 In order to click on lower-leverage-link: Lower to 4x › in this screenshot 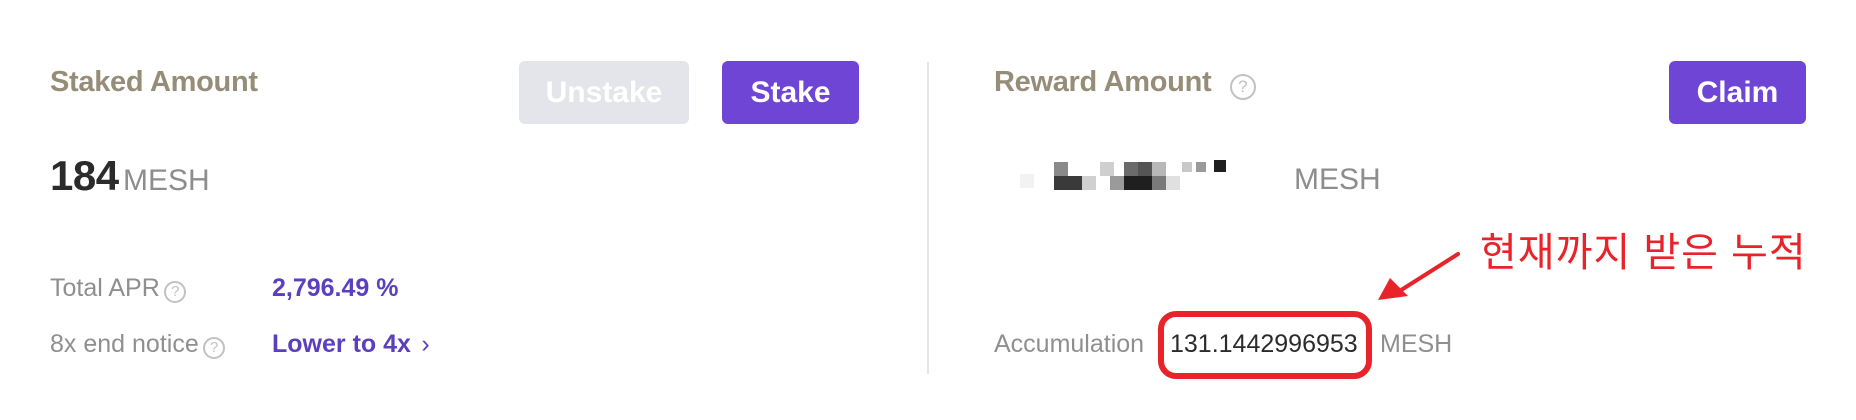, I will do `click(351, 344)`.